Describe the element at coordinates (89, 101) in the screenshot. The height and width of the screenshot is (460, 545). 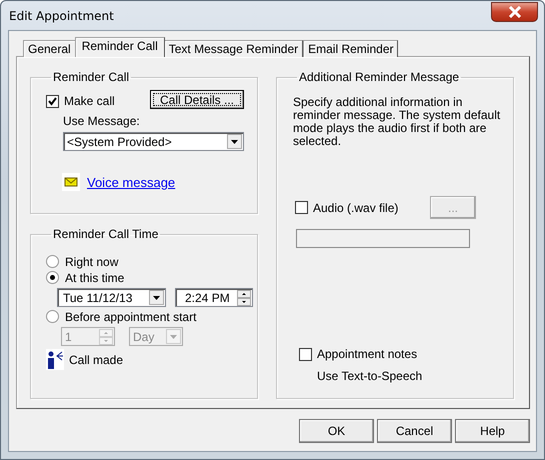
I see `checkbox-label: Make call` at that location.